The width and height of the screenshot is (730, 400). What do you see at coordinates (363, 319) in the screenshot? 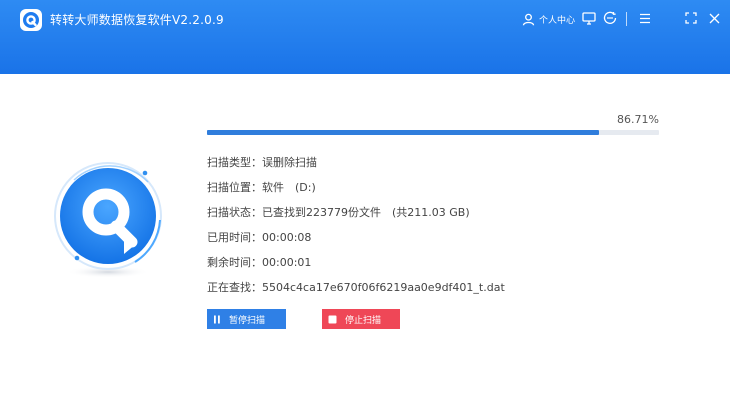
I see `stop-scan-label: 停止扫描` at bounding box center [363, 319].